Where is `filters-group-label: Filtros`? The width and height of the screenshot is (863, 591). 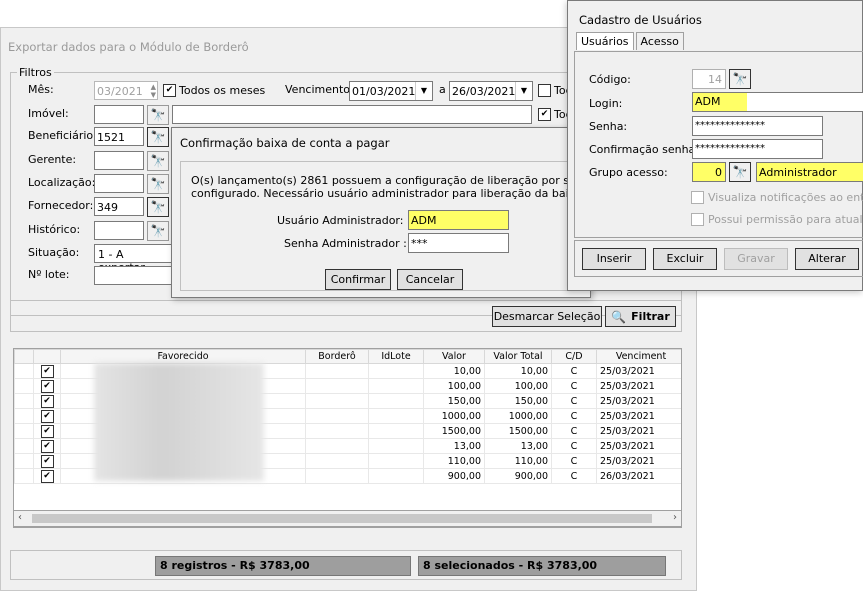
filters-group-label: Filtros is located at coordinates (35, 72).